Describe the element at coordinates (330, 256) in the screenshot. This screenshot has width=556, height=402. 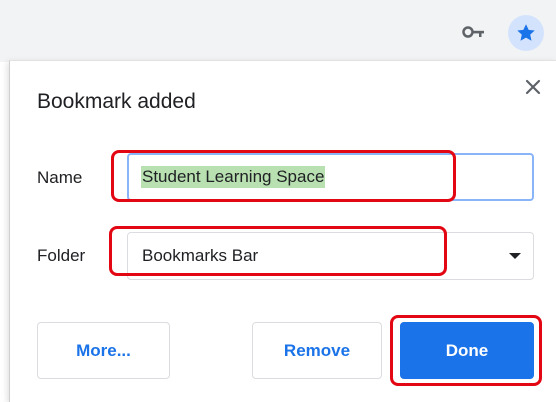
I see `folder-select: Bookmarks Bar` at that location.